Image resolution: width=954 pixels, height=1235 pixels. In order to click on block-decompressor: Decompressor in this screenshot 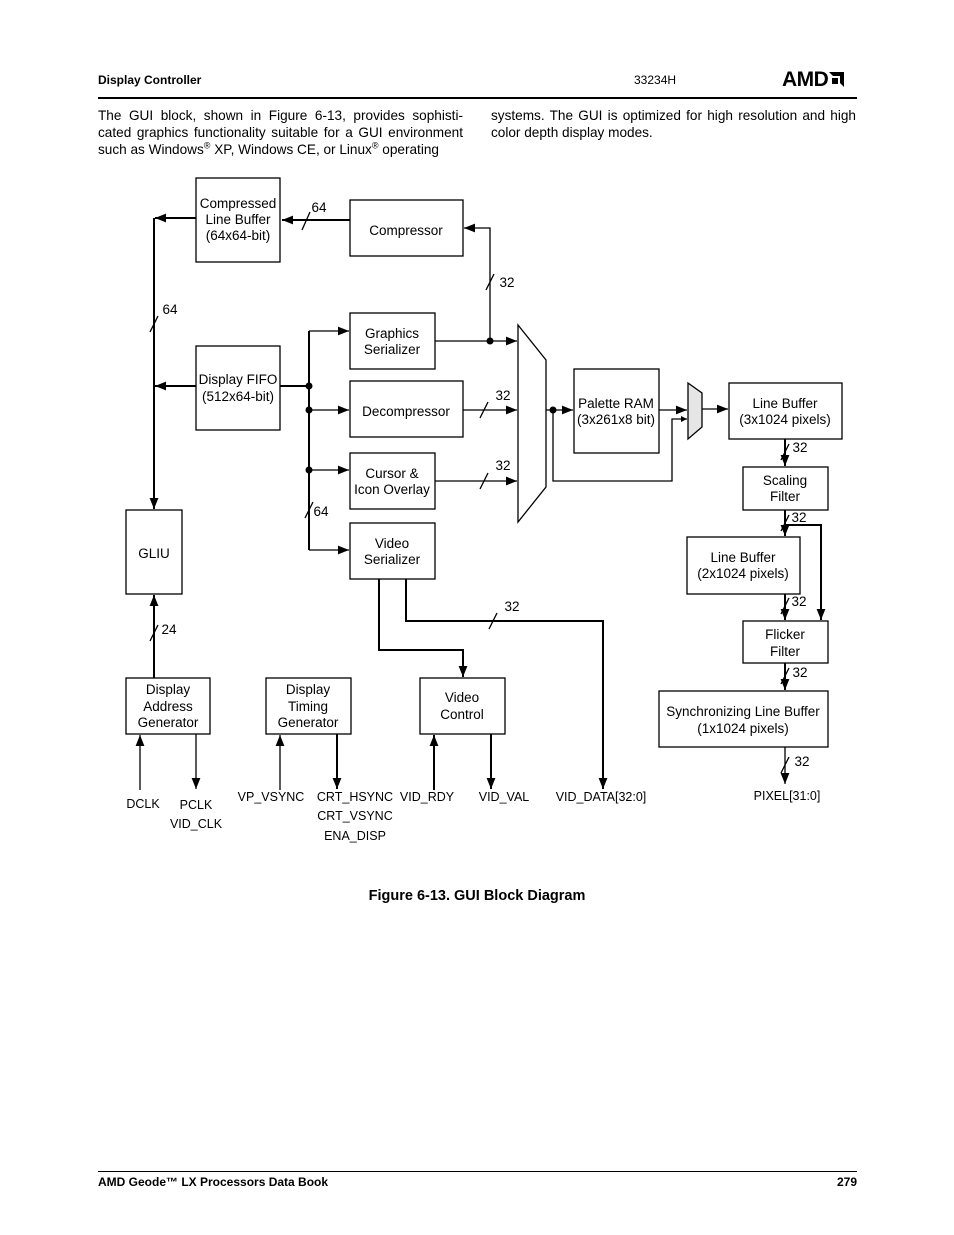, I will do `click(406, 409)`.